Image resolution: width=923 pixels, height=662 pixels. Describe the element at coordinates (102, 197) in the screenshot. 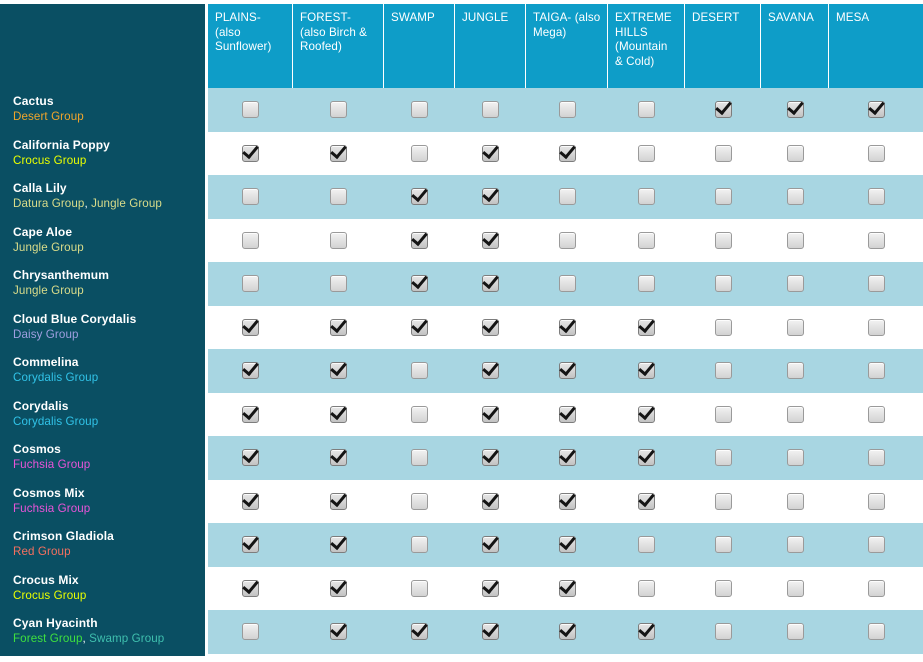

I see `row-label: Calla Lily Datura Group, Jungle Group` at that location.